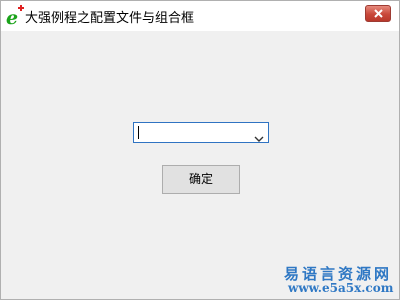 The height and width of the screenshot is (300, 400). I want to click on combo-box, so click(201, 132).